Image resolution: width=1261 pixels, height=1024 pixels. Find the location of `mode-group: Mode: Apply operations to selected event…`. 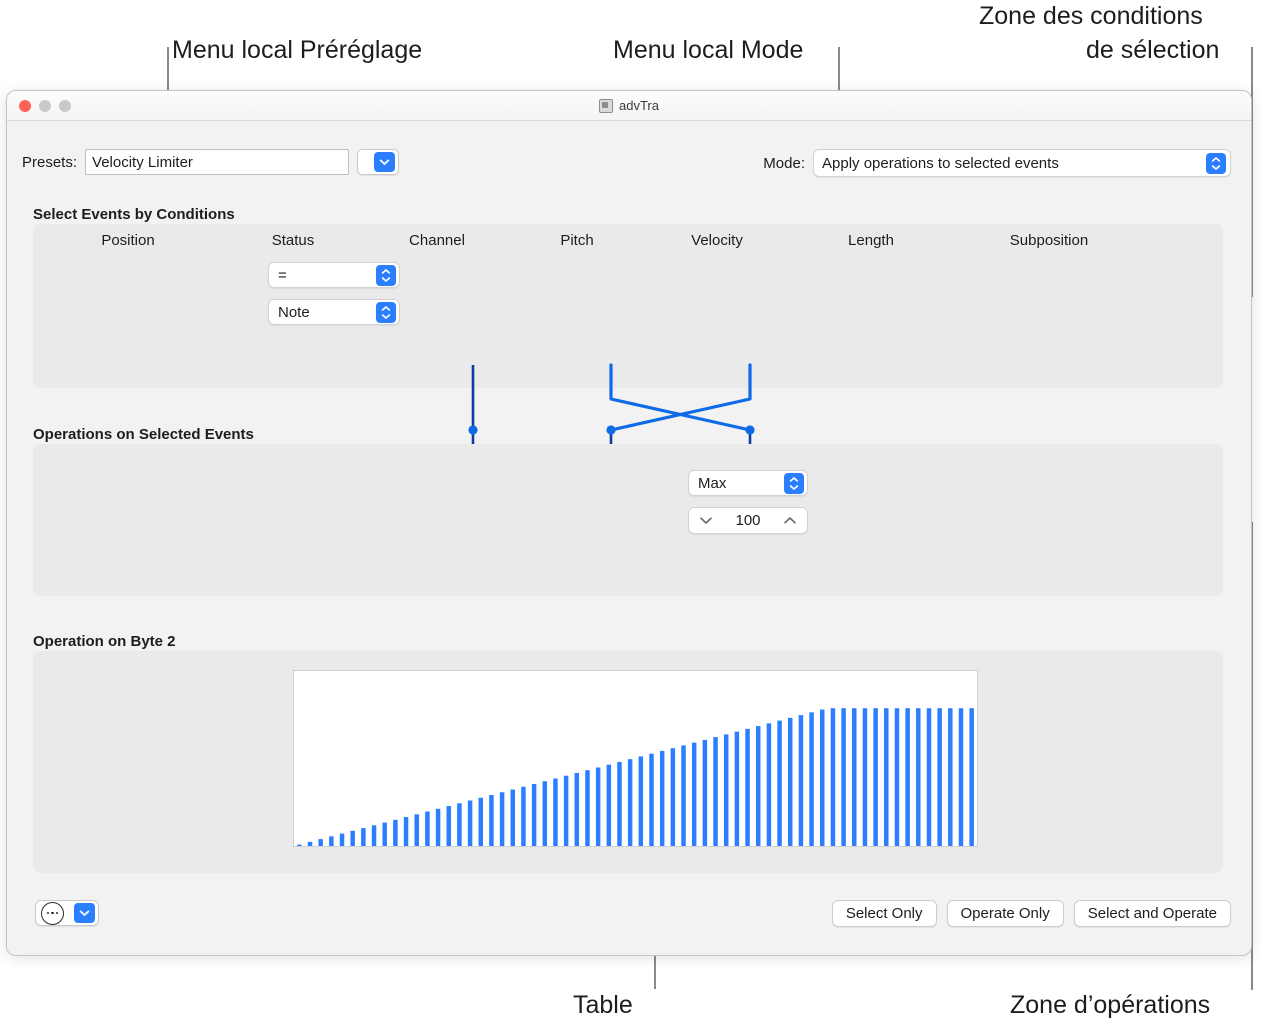

mode-group: Mode: Apply operations to selected event… is located at coordinates (997, 163).